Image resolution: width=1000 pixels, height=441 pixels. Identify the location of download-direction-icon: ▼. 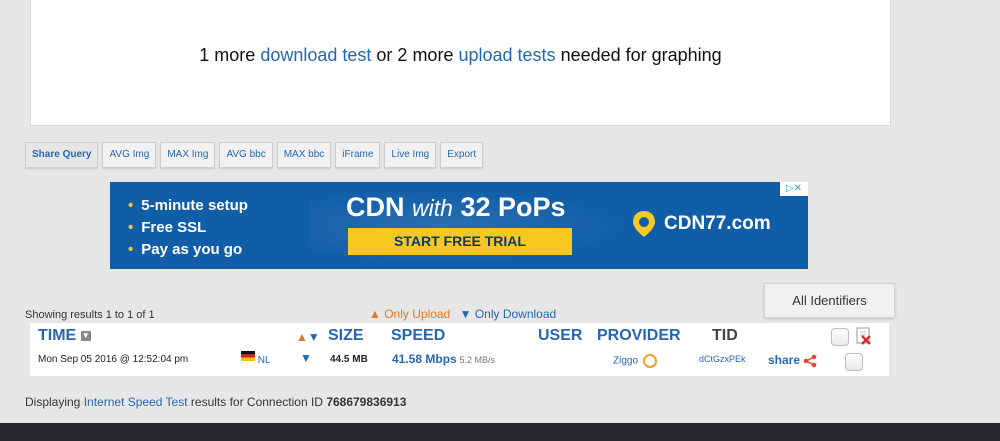
(306, 358).